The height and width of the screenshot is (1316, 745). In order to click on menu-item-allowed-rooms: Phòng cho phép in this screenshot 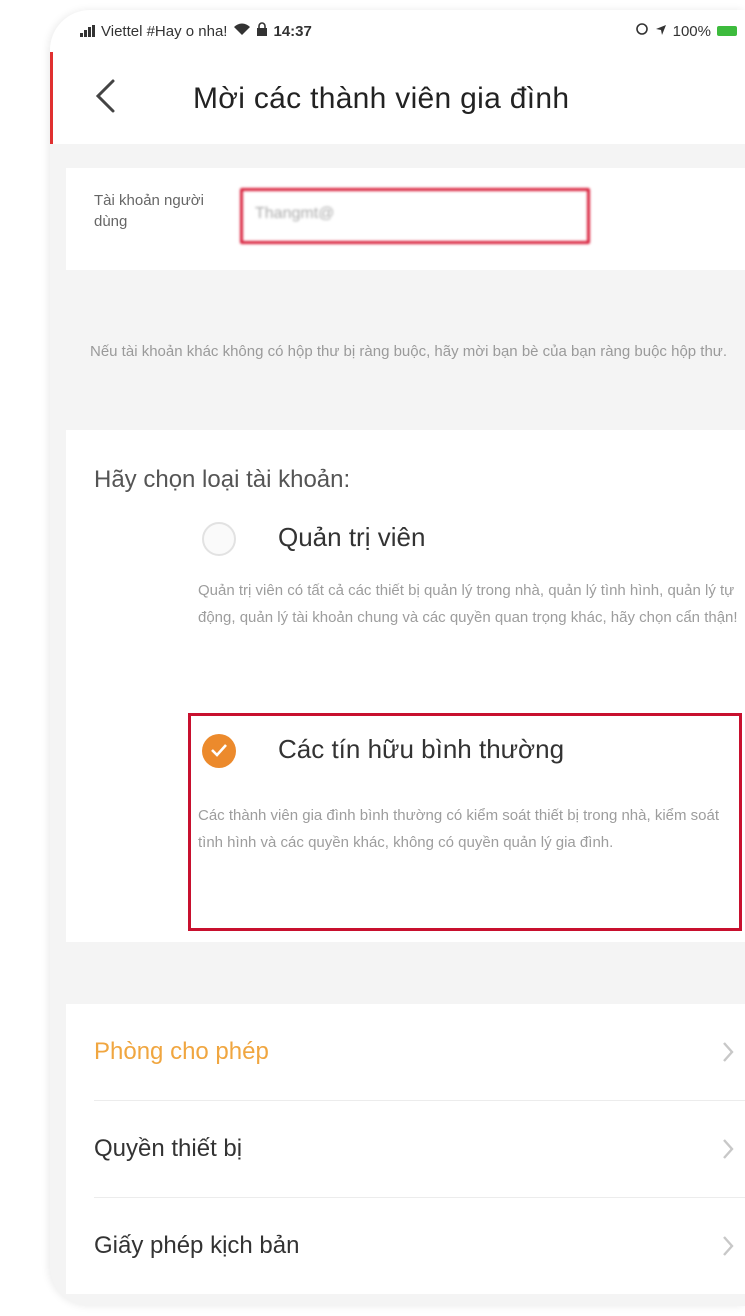, I will do `click(405, 1052)`.